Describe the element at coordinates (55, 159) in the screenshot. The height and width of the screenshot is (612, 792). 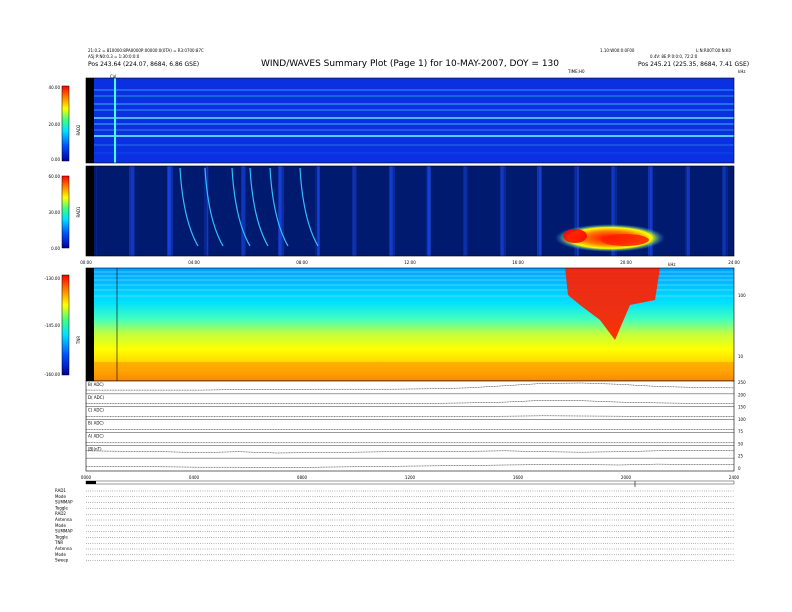
I see `rad2-cbar-tick-bot: 0.00` at that location.